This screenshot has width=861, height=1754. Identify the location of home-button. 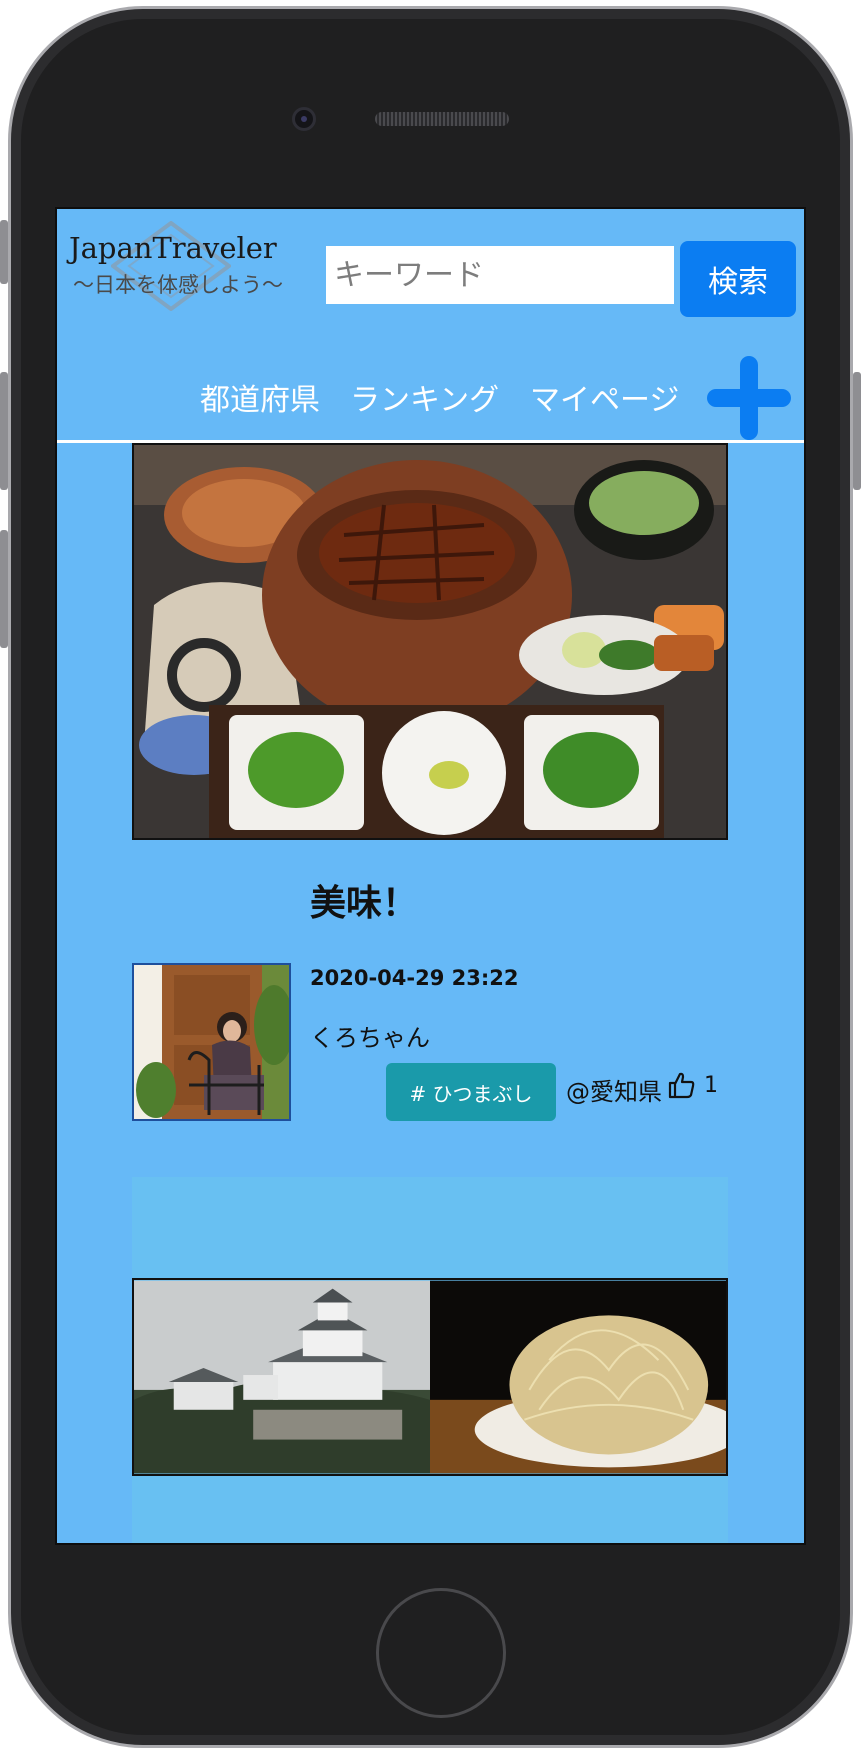
(441, 1653).